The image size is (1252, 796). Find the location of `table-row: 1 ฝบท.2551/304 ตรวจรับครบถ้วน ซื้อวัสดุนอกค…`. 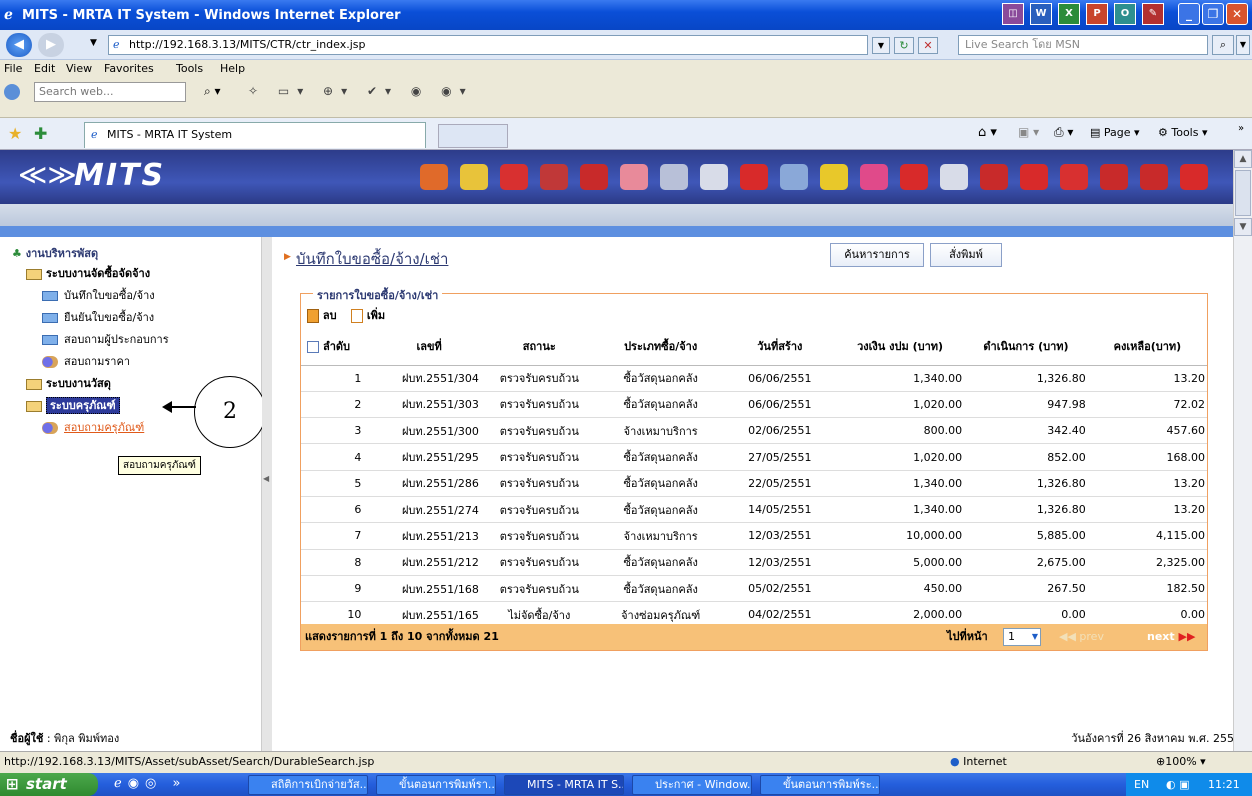

table-row: 1 ฝบท.2551/304 ตรวจรับครบถ้วน ซื้อวัสดุนอกค… is located at coordinates (754, 378).